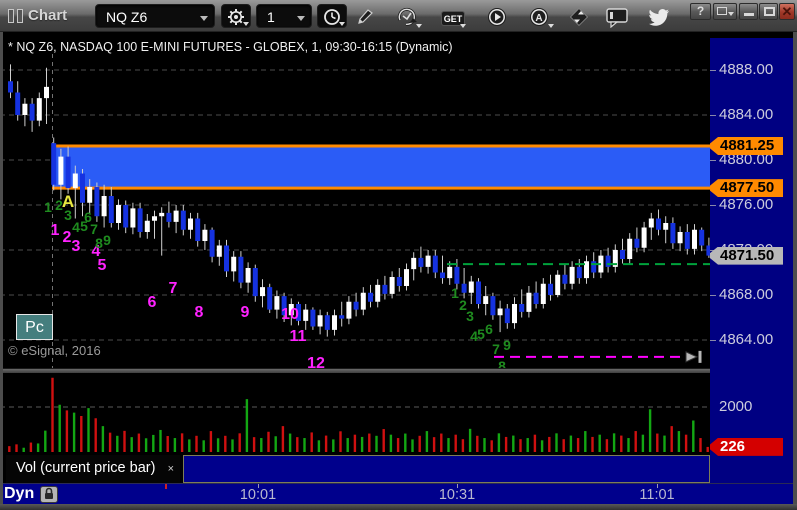  I want to click on help-glyph: ?, so click(700, 11).